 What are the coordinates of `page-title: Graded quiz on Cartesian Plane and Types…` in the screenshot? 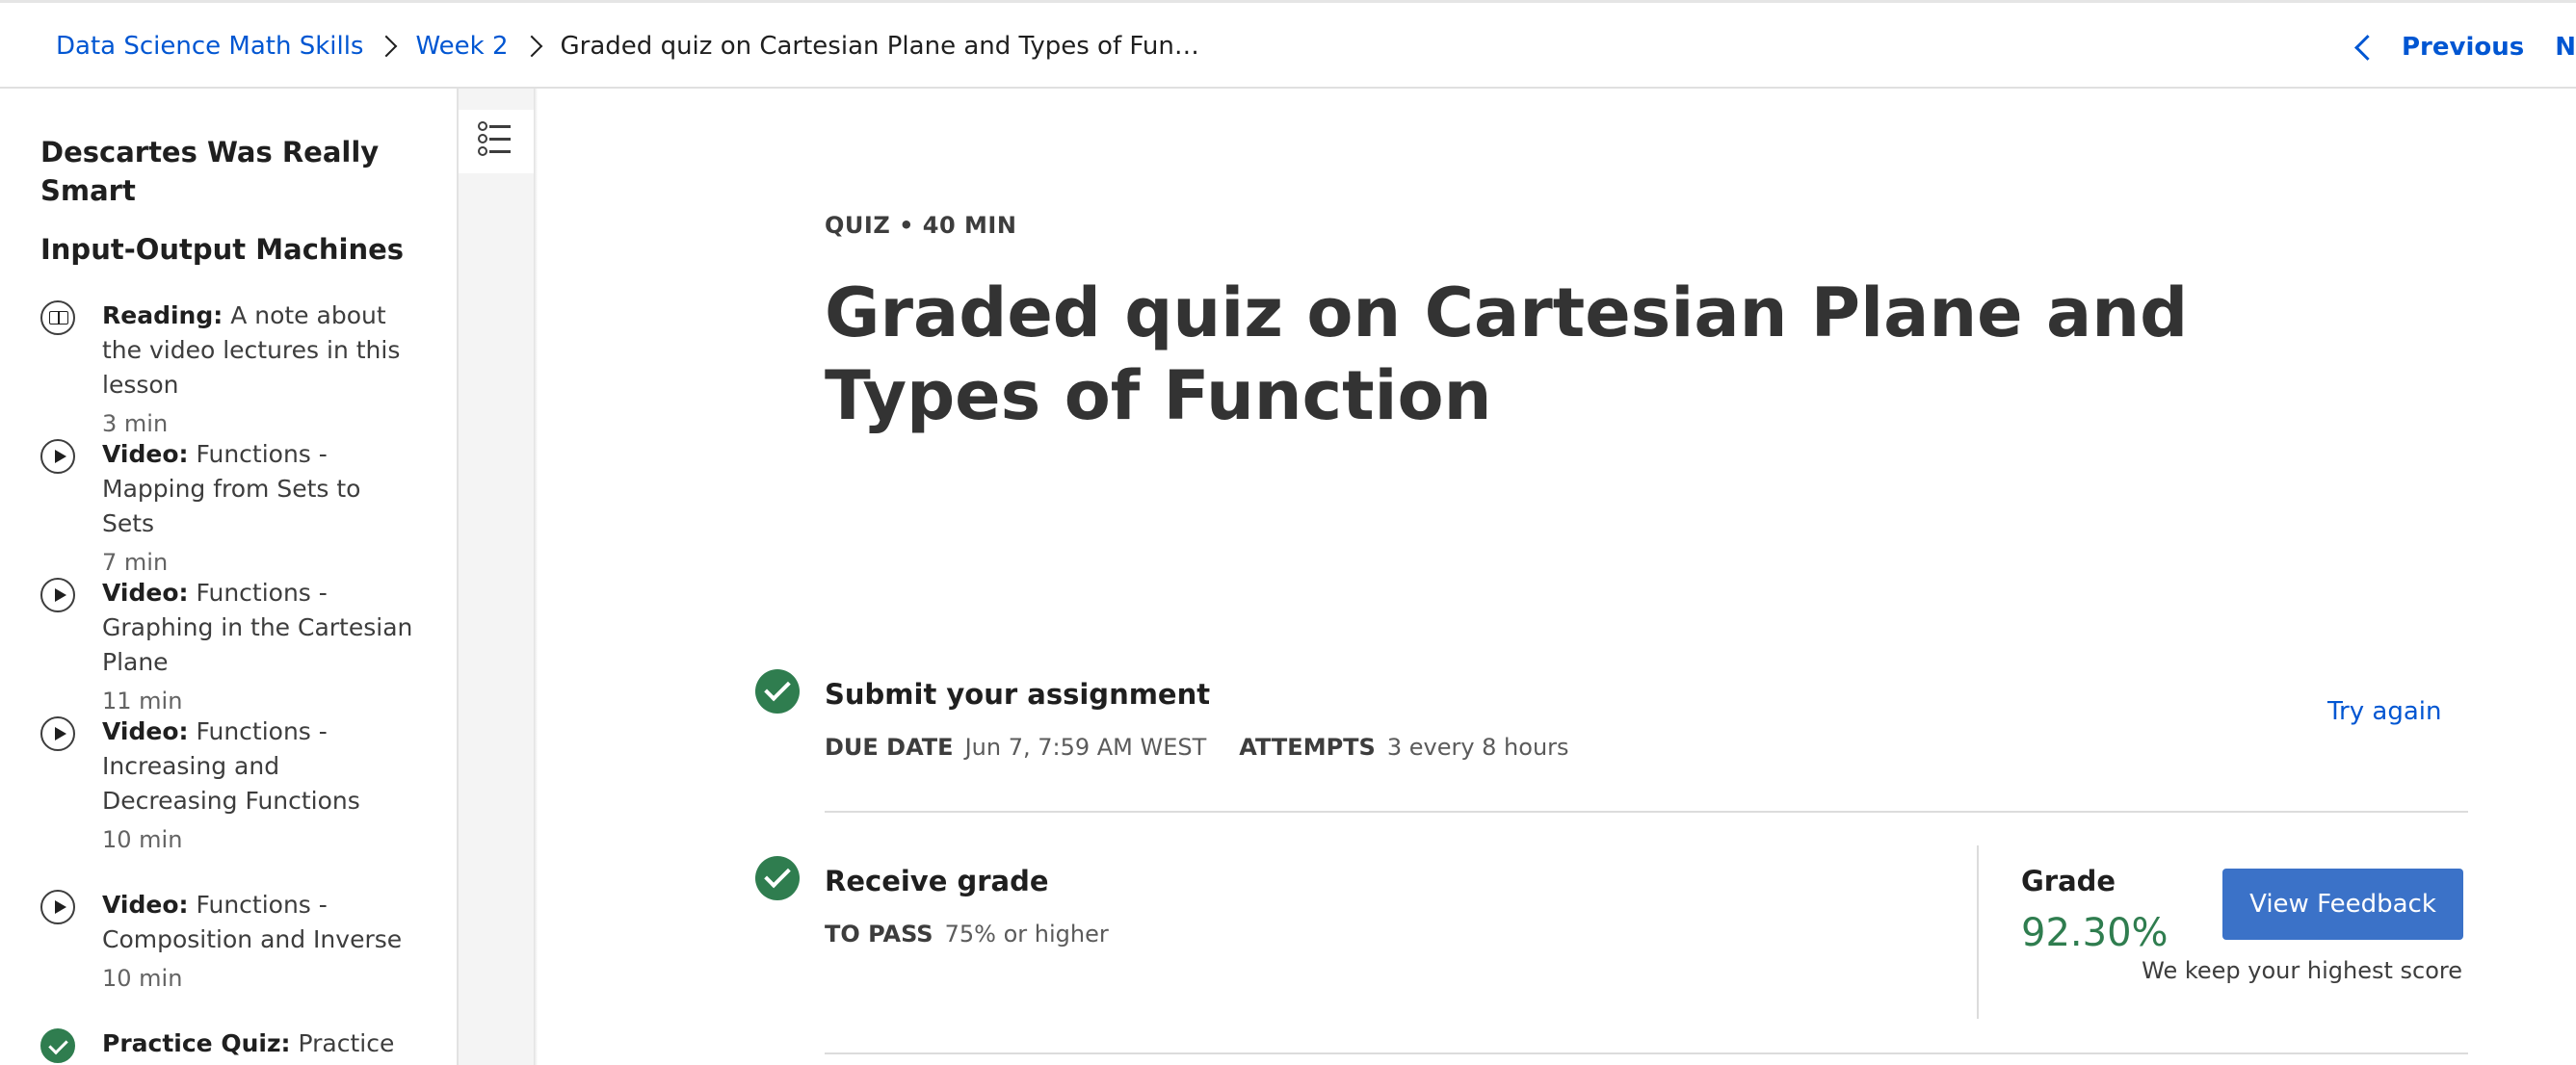 It's located at (1507, 354).